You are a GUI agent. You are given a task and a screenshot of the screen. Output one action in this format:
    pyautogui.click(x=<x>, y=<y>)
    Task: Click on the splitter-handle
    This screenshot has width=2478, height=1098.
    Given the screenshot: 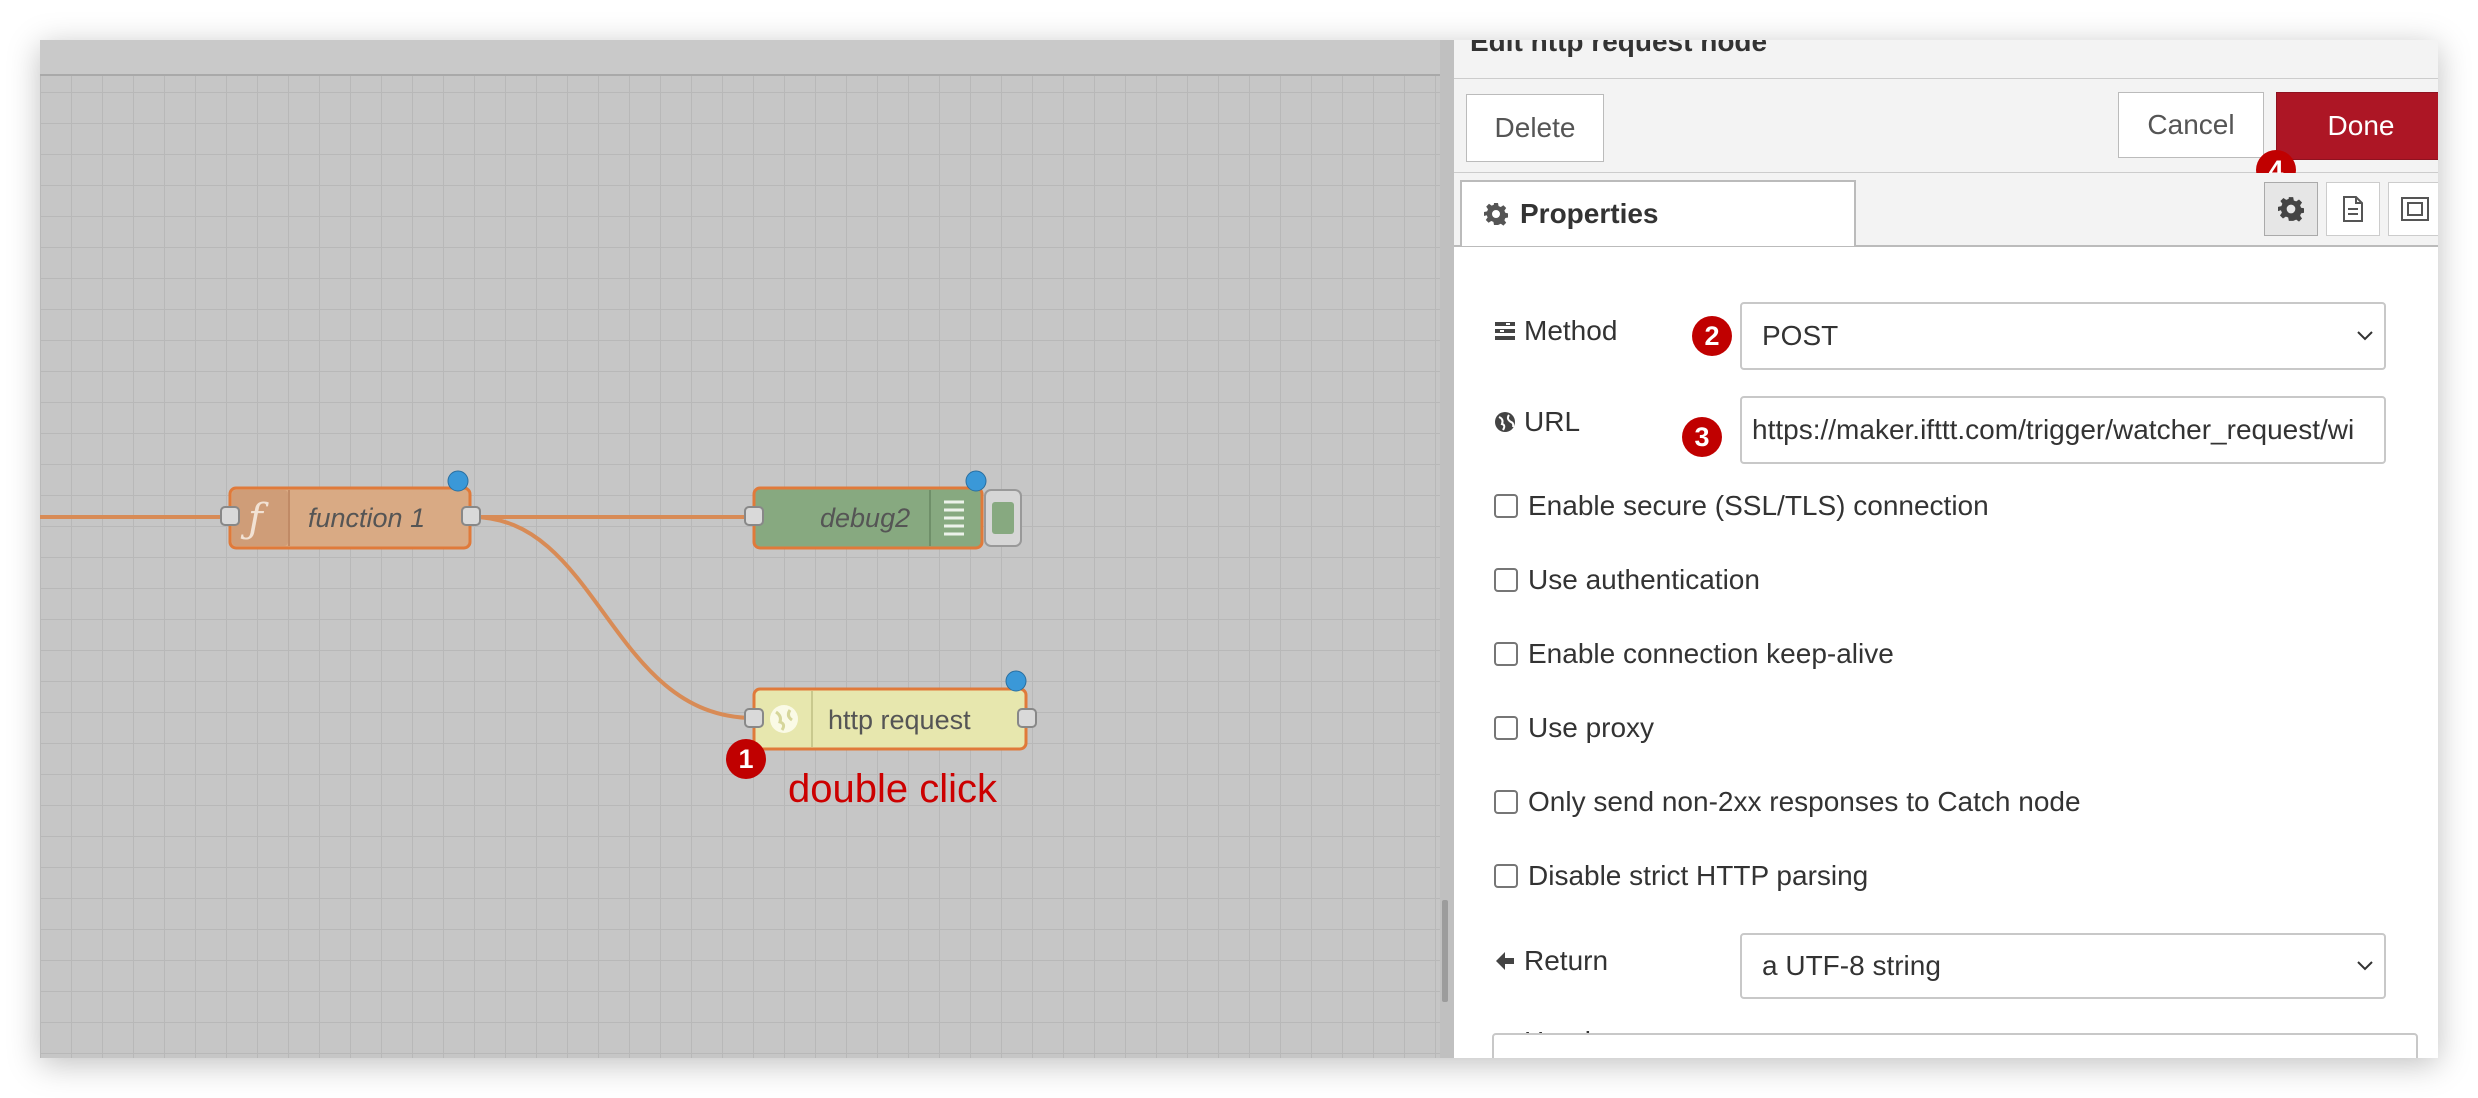 What is the action you would take?
    pyautogui.click(x=1445, y=951)
    